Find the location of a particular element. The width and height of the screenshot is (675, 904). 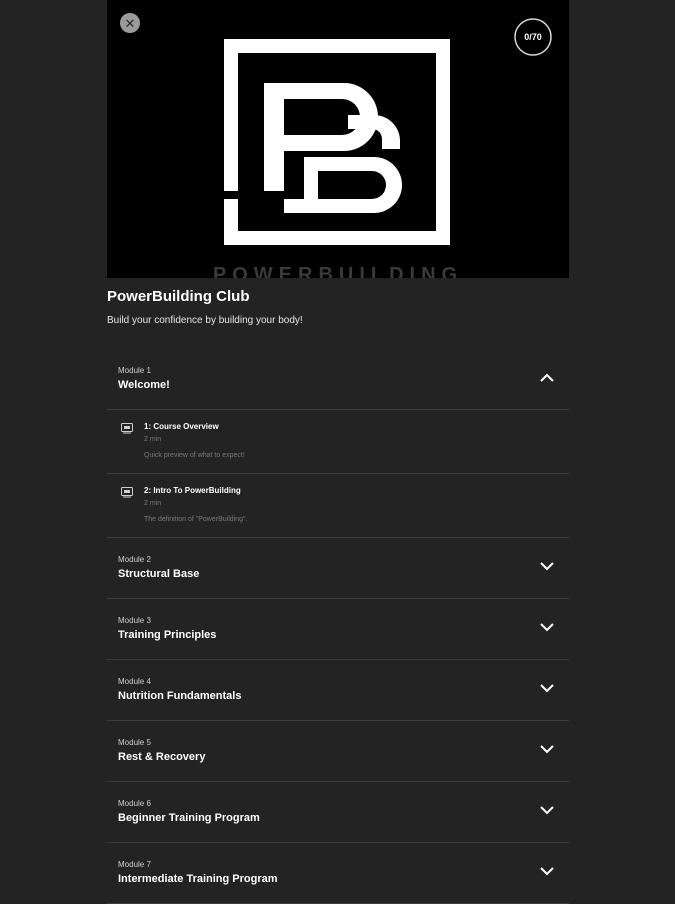

module-title: Nutrition Fundamentals is located at coordinates (180, 696).